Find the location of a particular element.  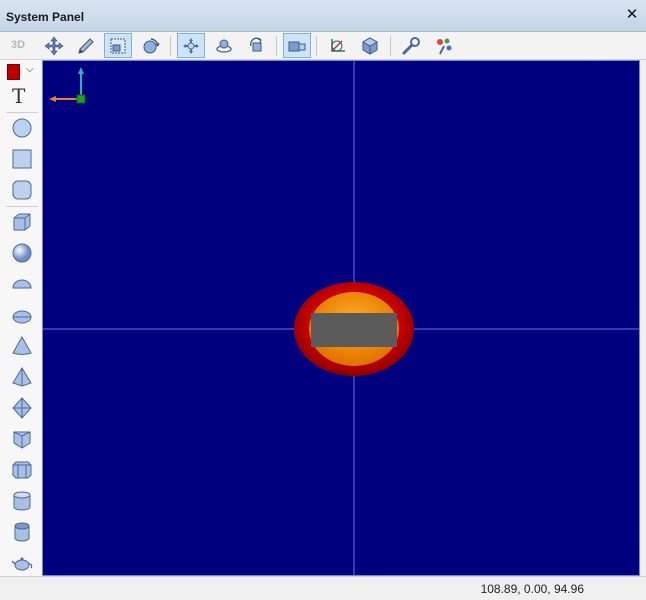

settings-tools-icon is located at coordinates (444, 45).